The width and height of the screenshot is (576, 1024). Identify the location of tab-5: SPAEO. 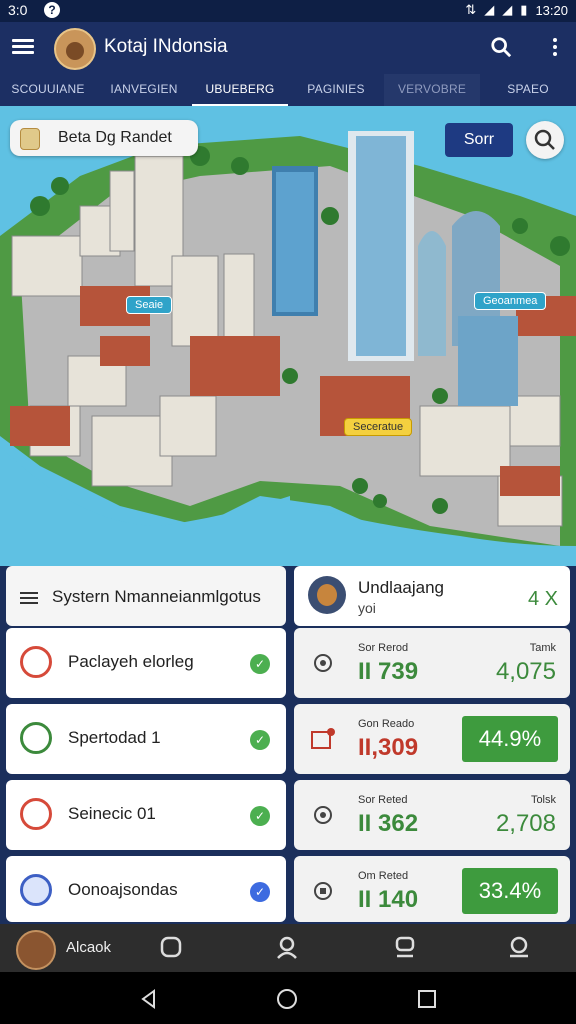
(528, 90).